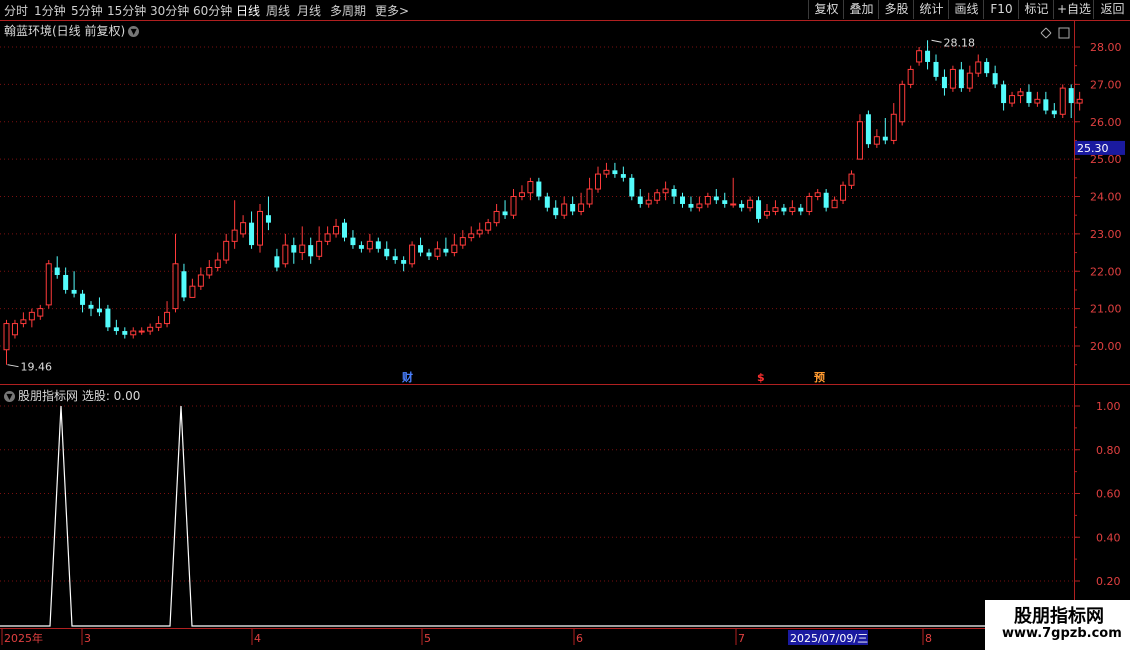 The width and height of the screenshot is (1130, 650). I want to click on date-label: 7, so click(741, 638).